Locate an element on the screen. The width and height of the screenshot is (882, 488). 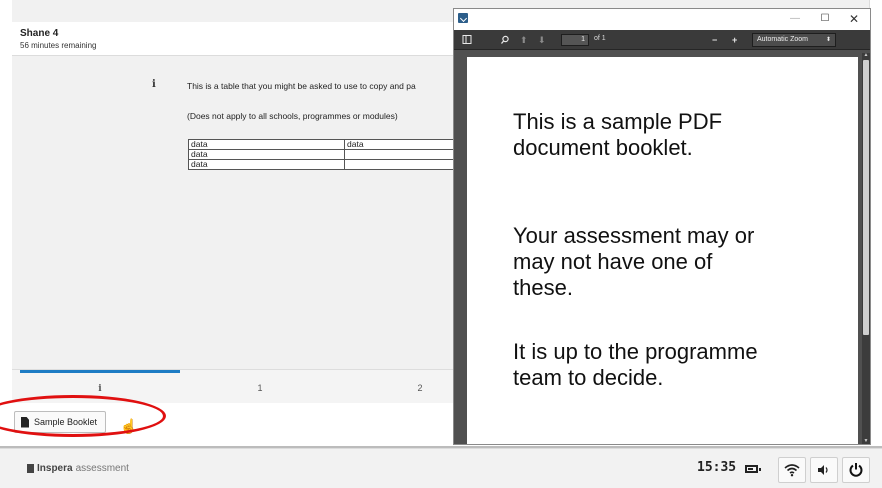
maximize-icon: ☐ is located at coordinates (825, 19).